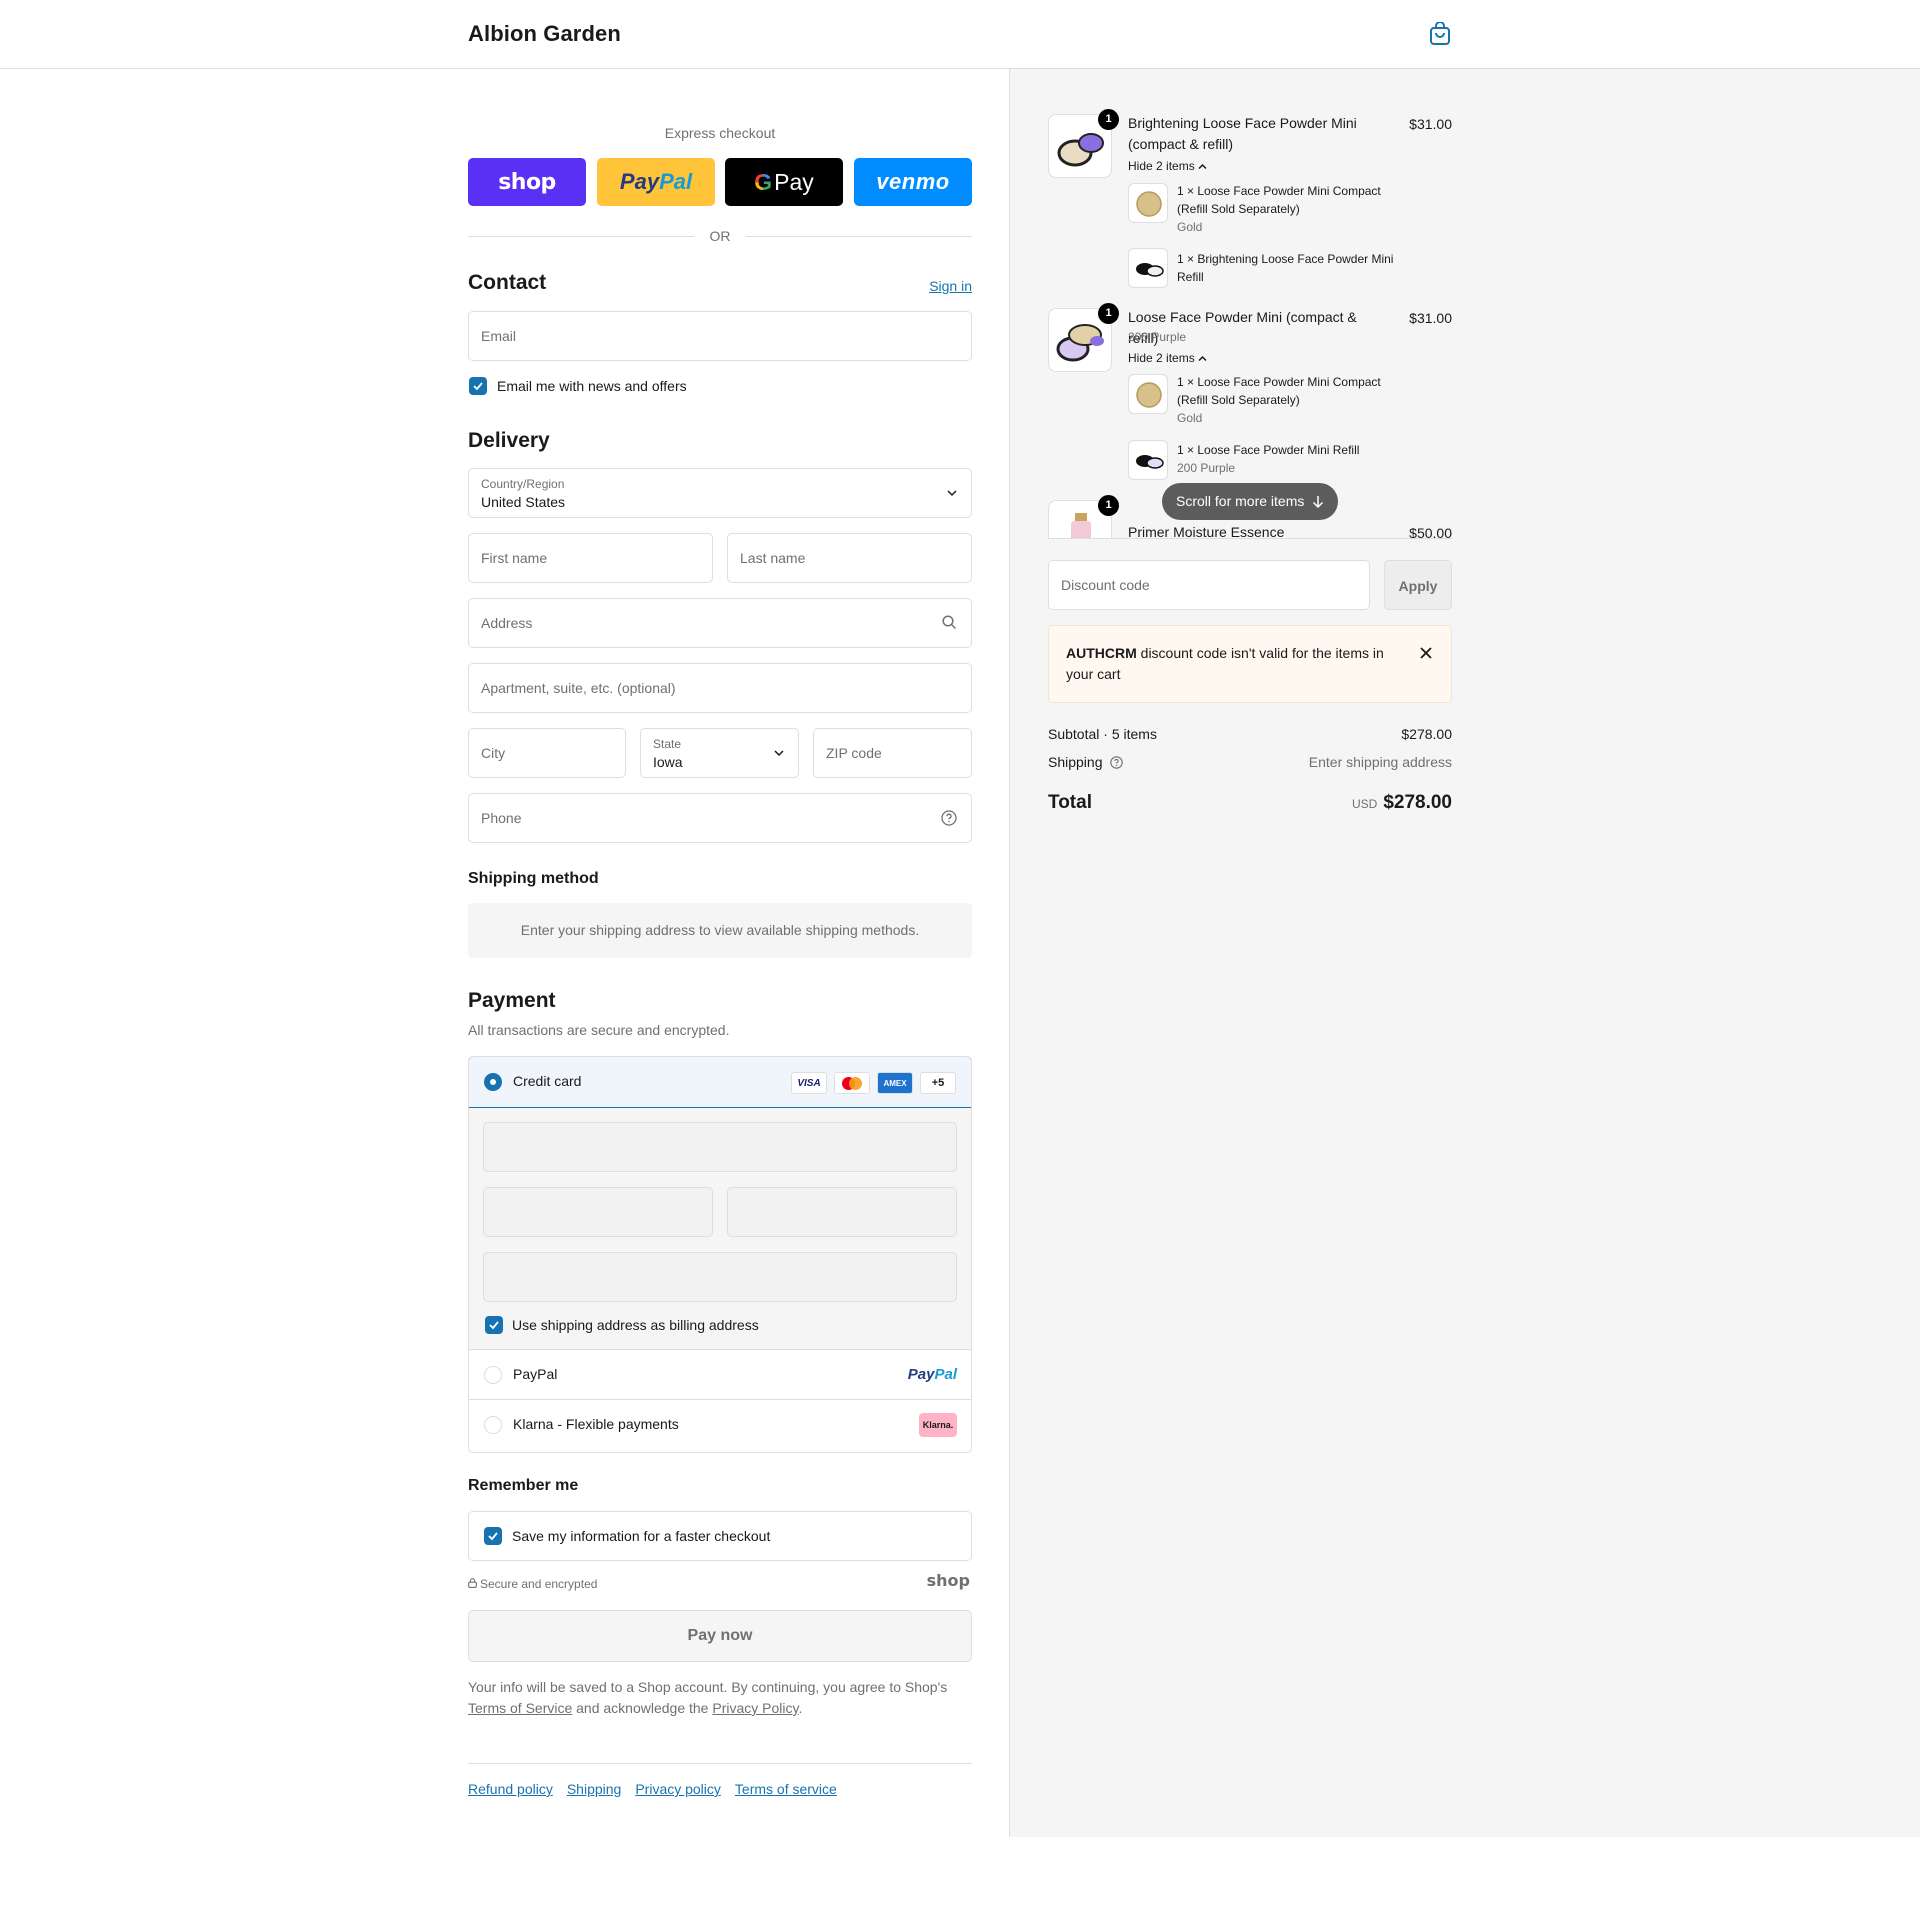  Describe the element at coordinates (1202, 166) in the screenshot. I see `chevron-up-icon` at that location.